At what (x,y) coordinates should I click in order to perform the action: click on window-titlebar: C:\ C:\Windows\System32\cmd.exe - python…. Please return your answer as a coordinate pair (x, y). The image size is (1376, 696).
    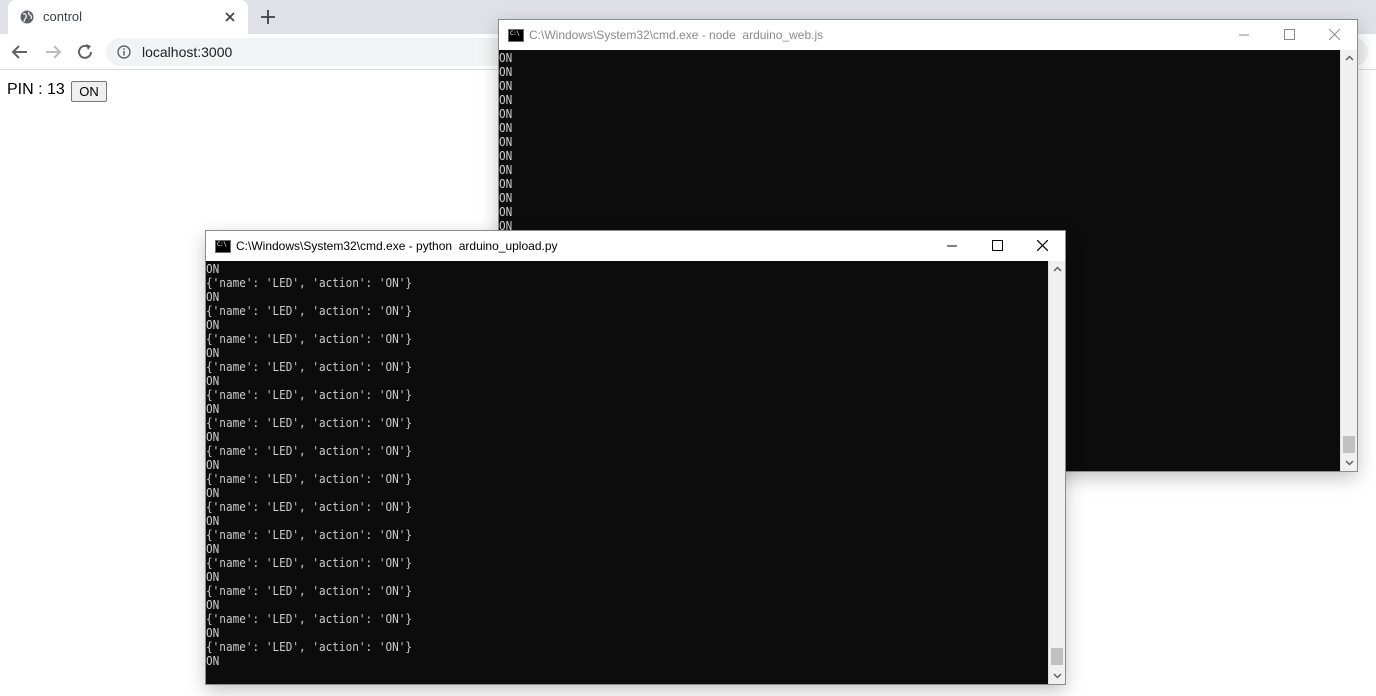
    Looking at the image, I should click on (635, 246).